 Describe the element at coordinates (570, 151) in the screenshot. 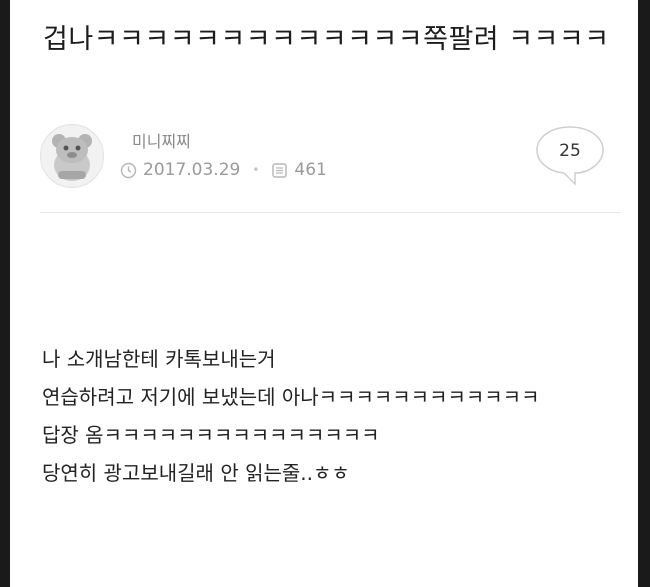

I see `comment-count: 25` at that location.